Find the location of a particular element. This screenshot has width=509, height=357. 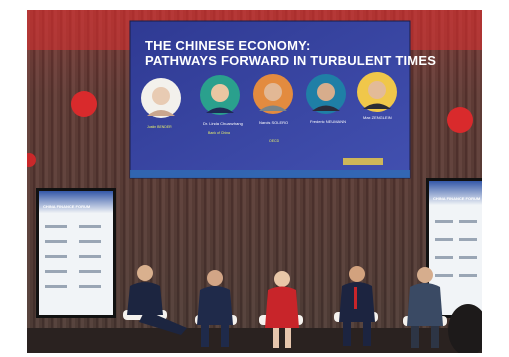

slide-title-line1: THE CHINESE ECONOMY: is located at coordinates (228, 45).